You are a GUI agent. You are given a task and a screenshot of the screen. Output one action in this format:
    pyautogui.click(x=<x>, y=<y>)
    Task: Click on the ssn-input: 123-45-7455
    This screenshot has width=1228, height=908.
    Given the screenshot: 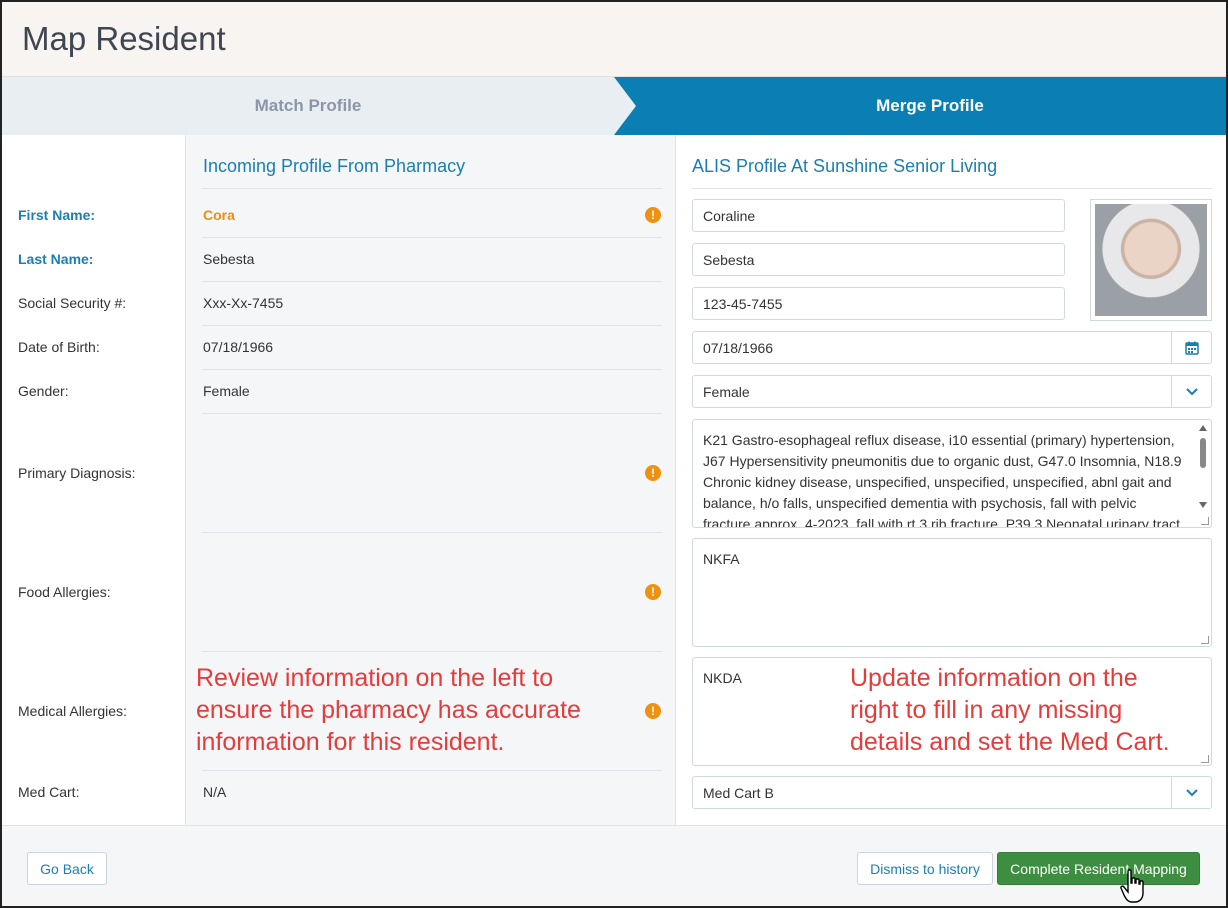 What is the action you would take?
    pyautogui.click(x=878, y=303)
    